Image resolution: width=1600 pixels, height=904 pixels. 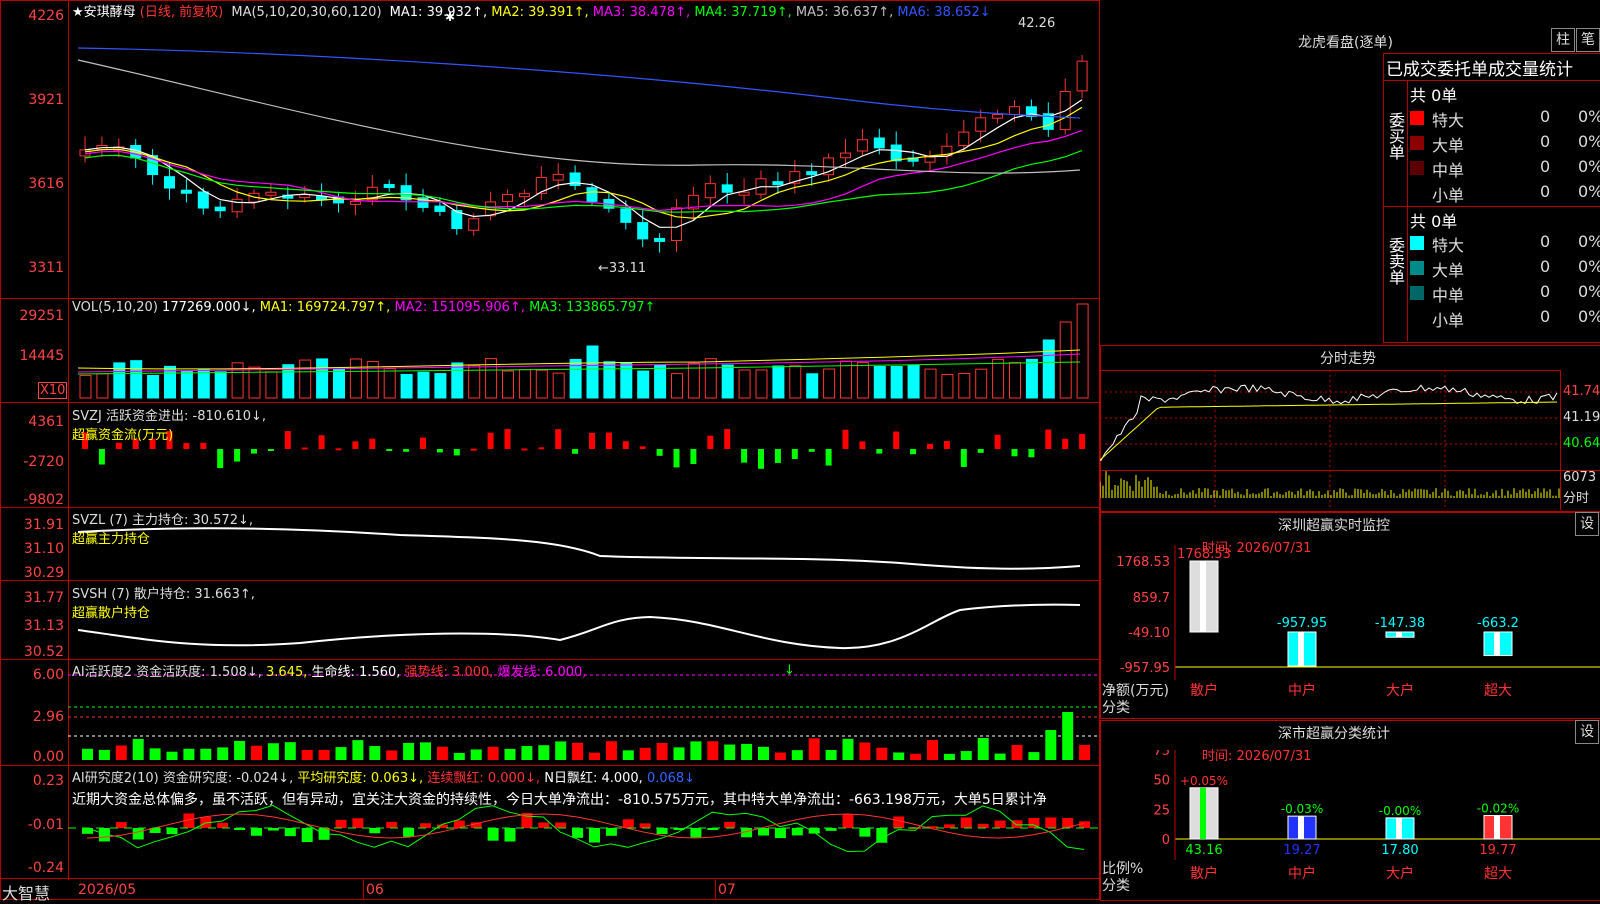 What do you see at coordinates (1589, 116) in the screenshot?
I see `row-pct: 0%` at bounding box center [1589, 116].